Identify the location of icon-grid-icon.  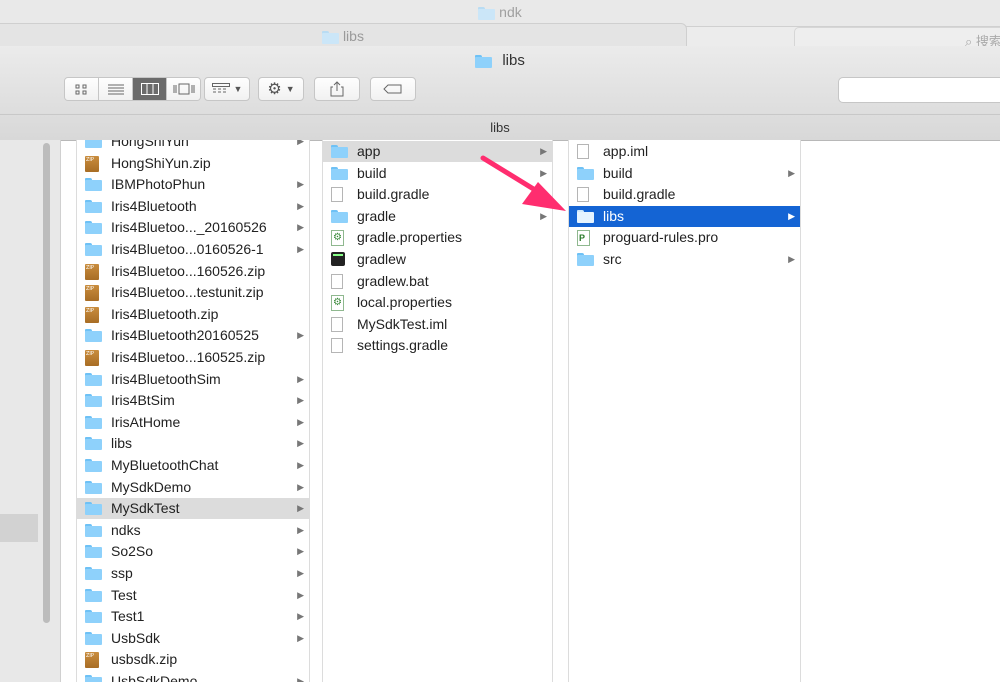
(81, 89).